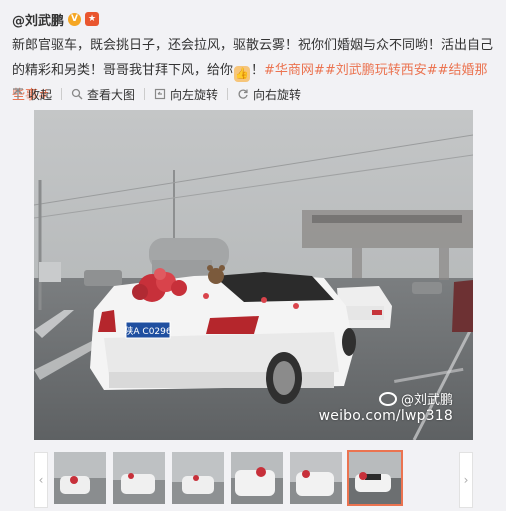  What do you see at coordinates (243, 94) in the screenshot?
I see `rotate-right-icon` at bounding box center [243, 94].